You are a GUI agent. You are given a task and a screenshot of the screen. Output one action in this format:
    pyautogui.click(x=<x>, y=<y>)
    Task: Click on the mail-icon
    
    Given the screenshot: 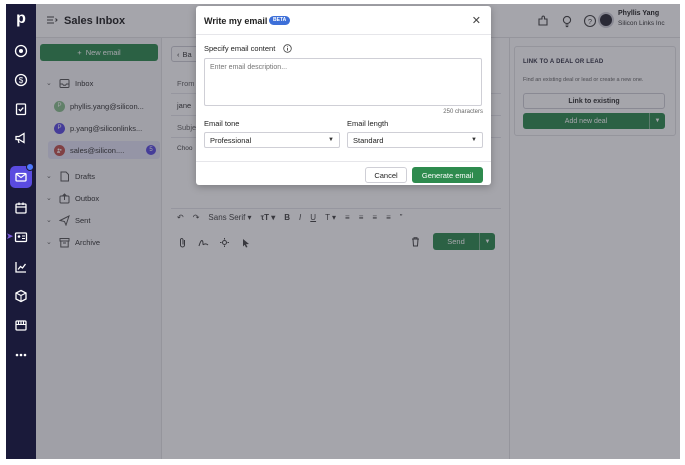 What is the action you would take?
    pyautogui.click(x=22, y=175)
    